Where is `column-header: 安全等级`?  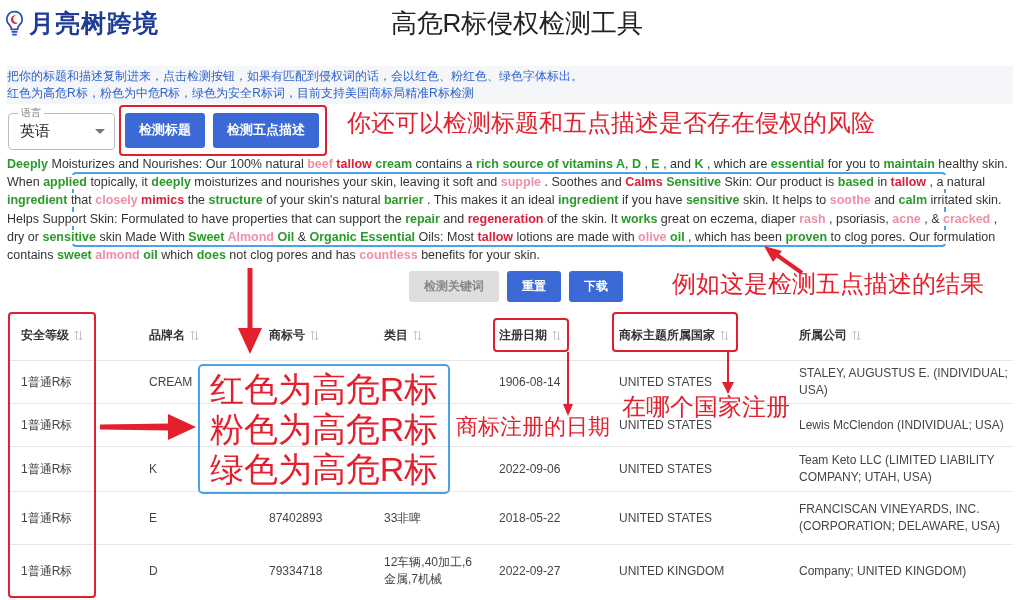
column-header: 安全等级 is located at coordinates (45, 336).